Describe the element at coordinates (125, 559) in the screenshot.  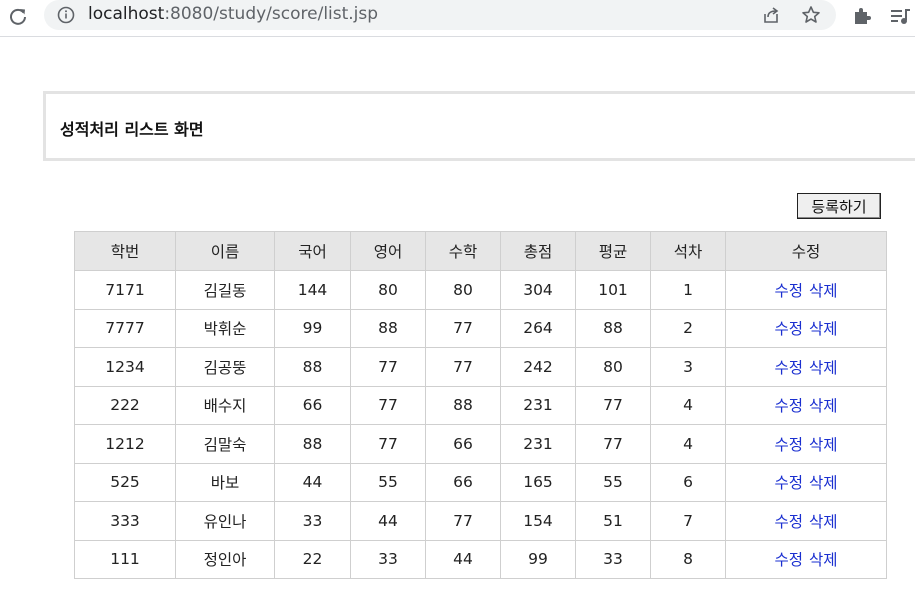
I see `cell-student-id: 111` at that location.